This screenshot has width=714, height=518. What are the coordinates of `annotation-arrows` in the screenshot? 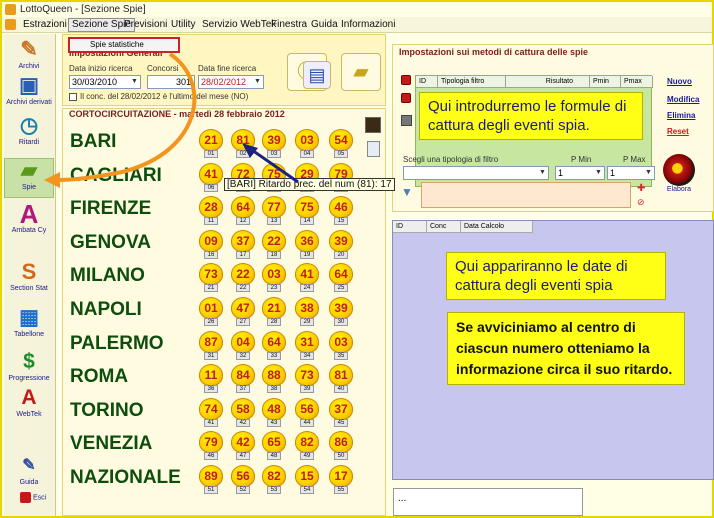 It's located at (171, 120).